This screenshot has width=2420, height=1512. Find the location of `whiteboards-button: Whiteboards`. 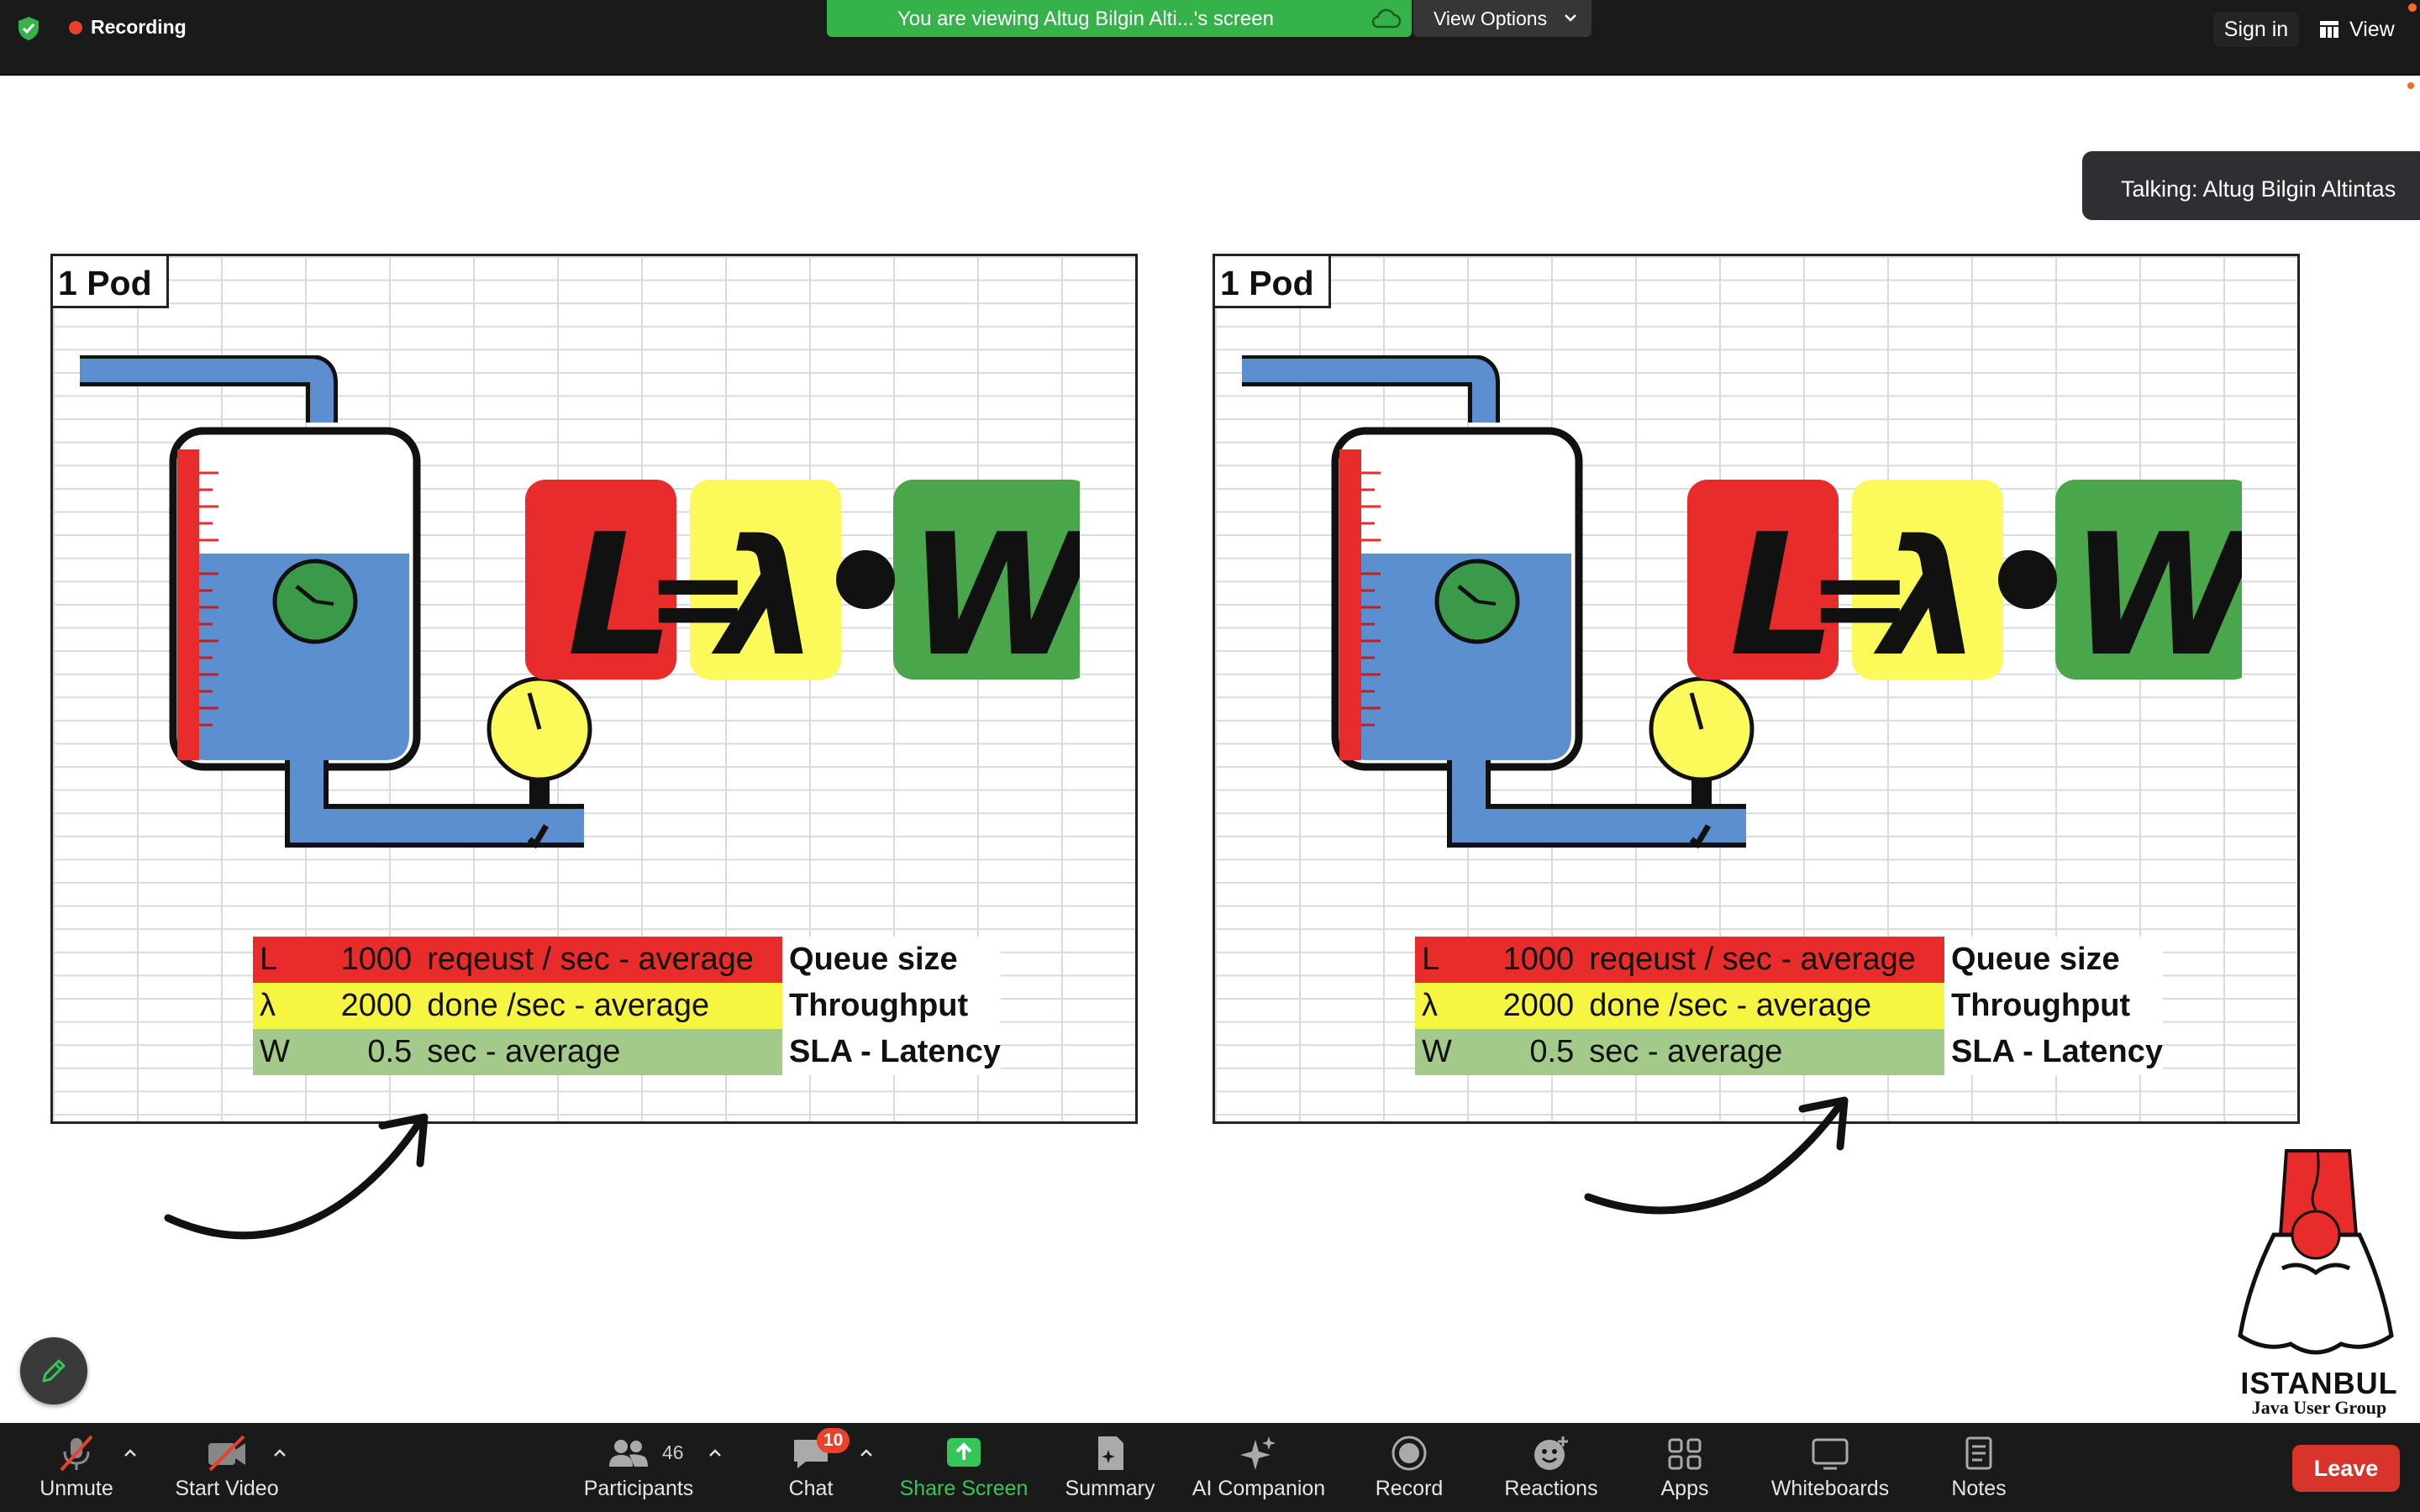

whiteboards-button: Whiteboards is located at coordinates (1830, 1467).